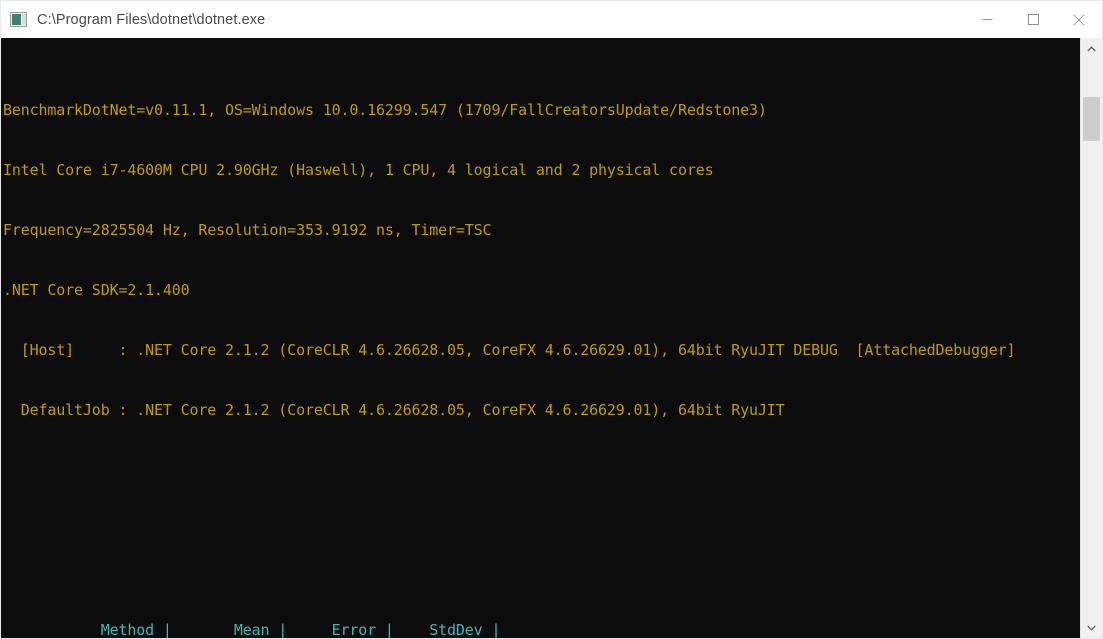  Describe the element at coordinates (96, 290) in the screenshot. I see `env-line-sdk: .NET Core SDK=2.1.400` at that location.